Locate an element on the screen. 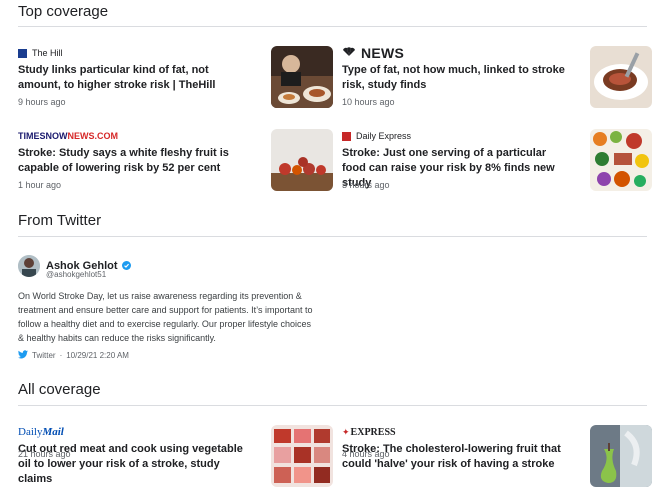 This screenshot has height=500, width=665. express-logo-icon: ✦ is located at coordinates (346, 431).